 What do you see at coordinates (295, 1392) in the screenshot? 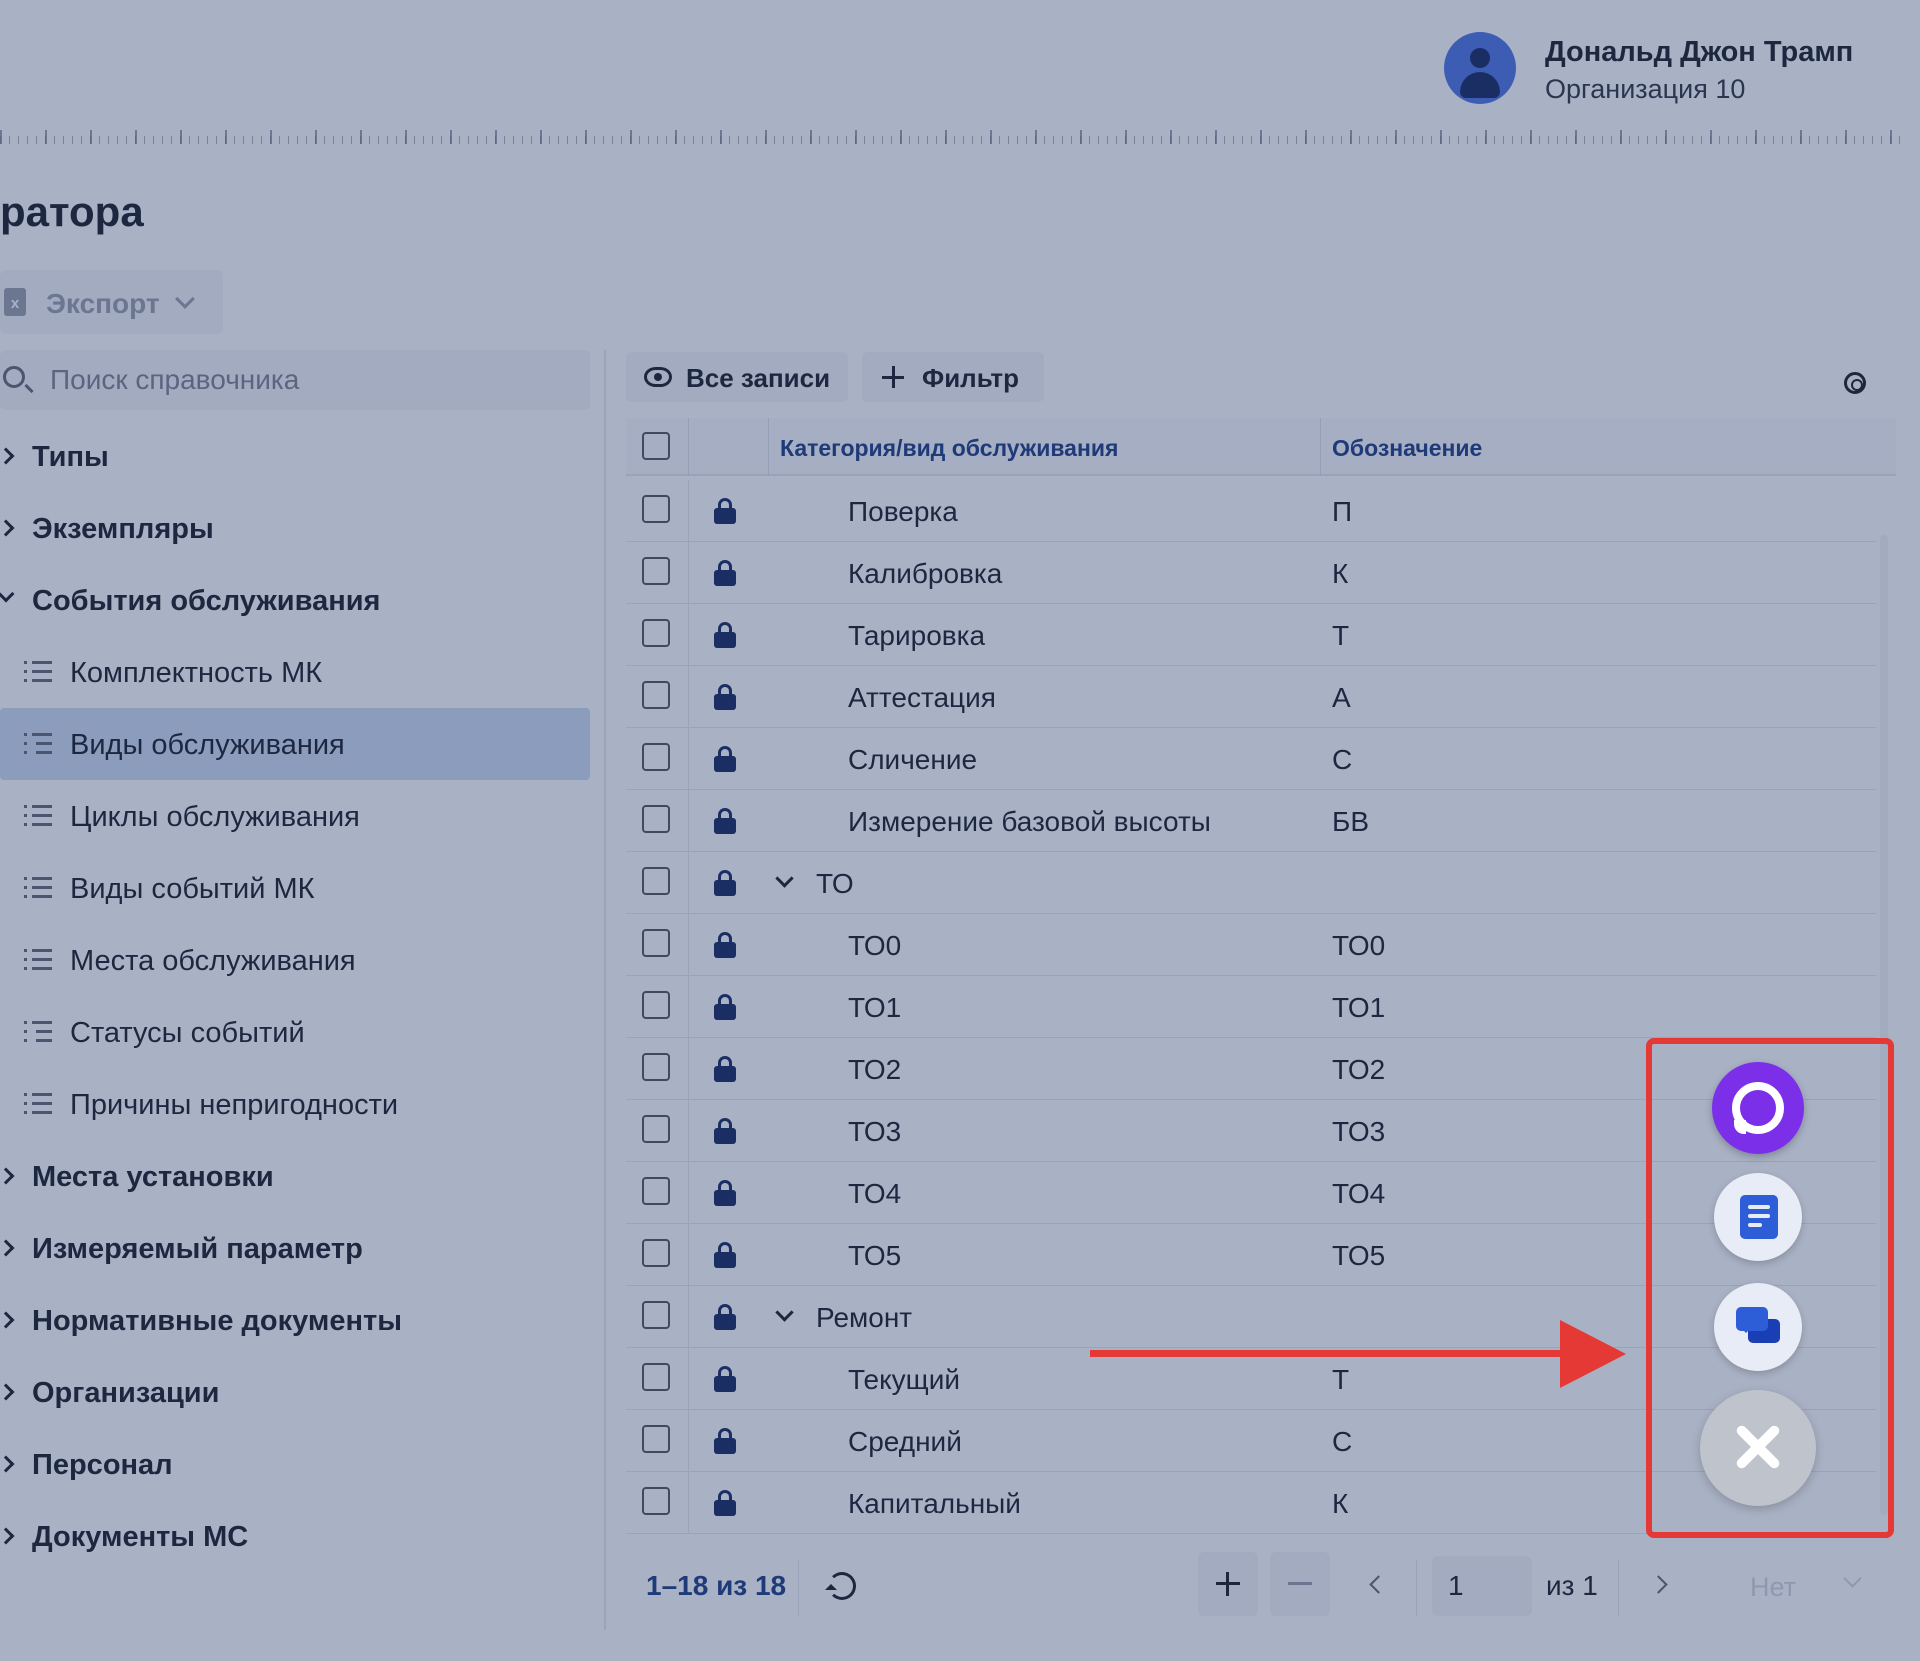
I see `sidebar-item-organizations: Организации` at bounding box center [295, 1392].